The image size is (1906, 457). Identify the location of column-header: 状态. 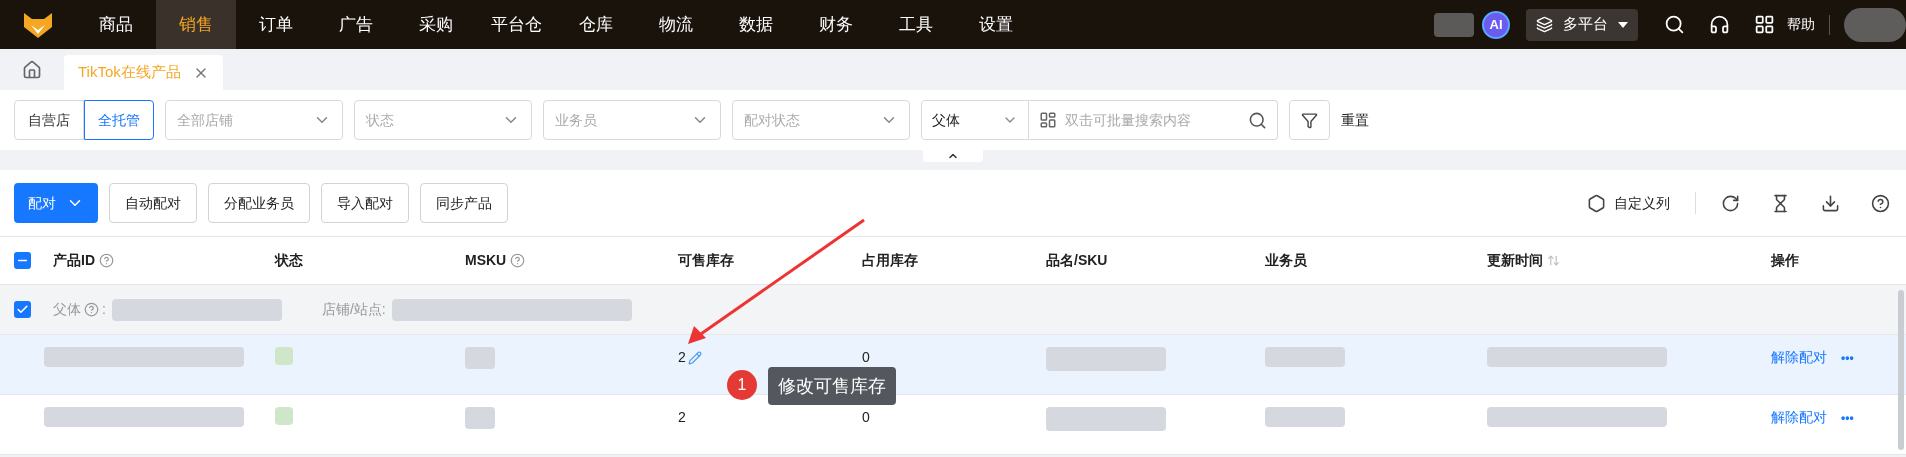
(289, 260).